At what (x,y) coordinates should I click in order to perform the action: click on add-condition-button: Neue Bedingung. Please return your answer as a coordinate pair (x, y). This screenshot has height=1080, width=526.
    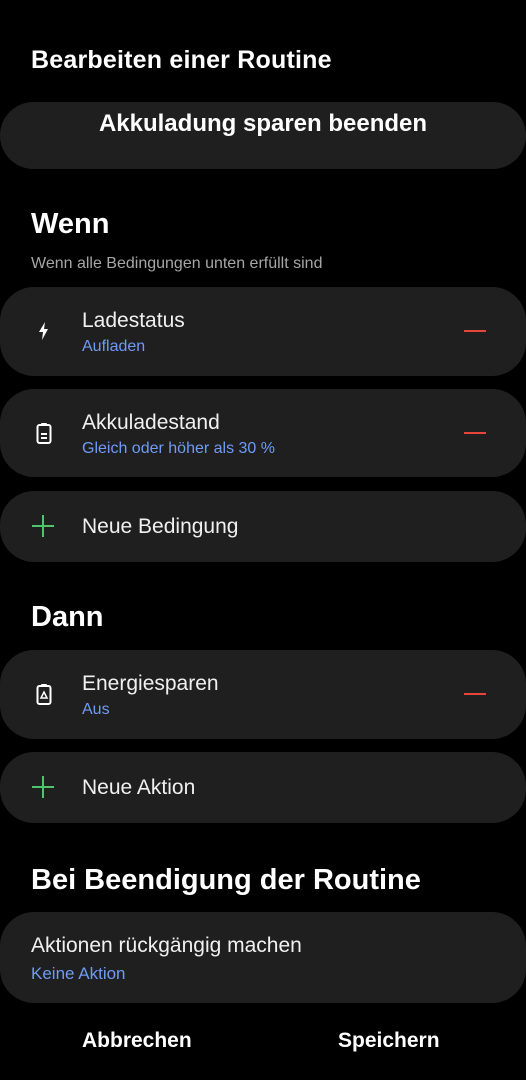
    Looking at the image, I should click on (263, 526).